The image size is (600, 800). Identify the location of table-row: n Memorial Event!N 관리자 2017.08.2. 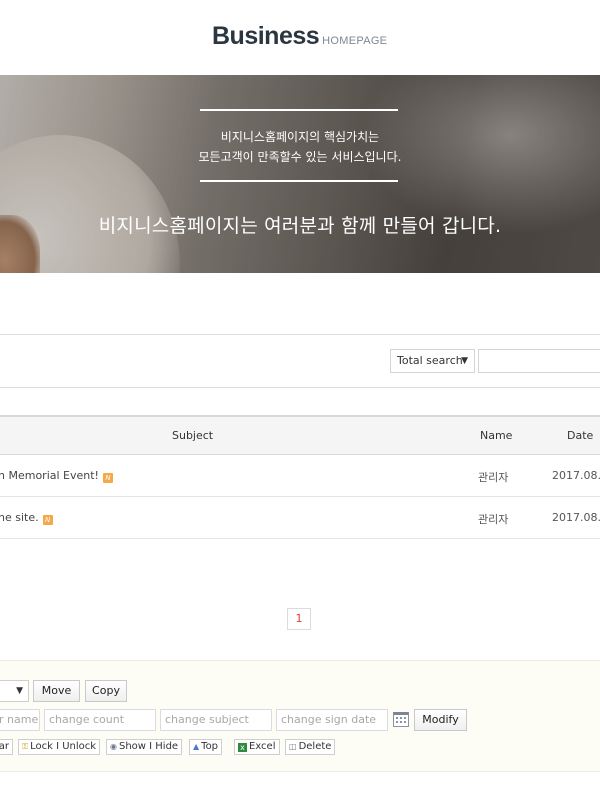
(300, 476).